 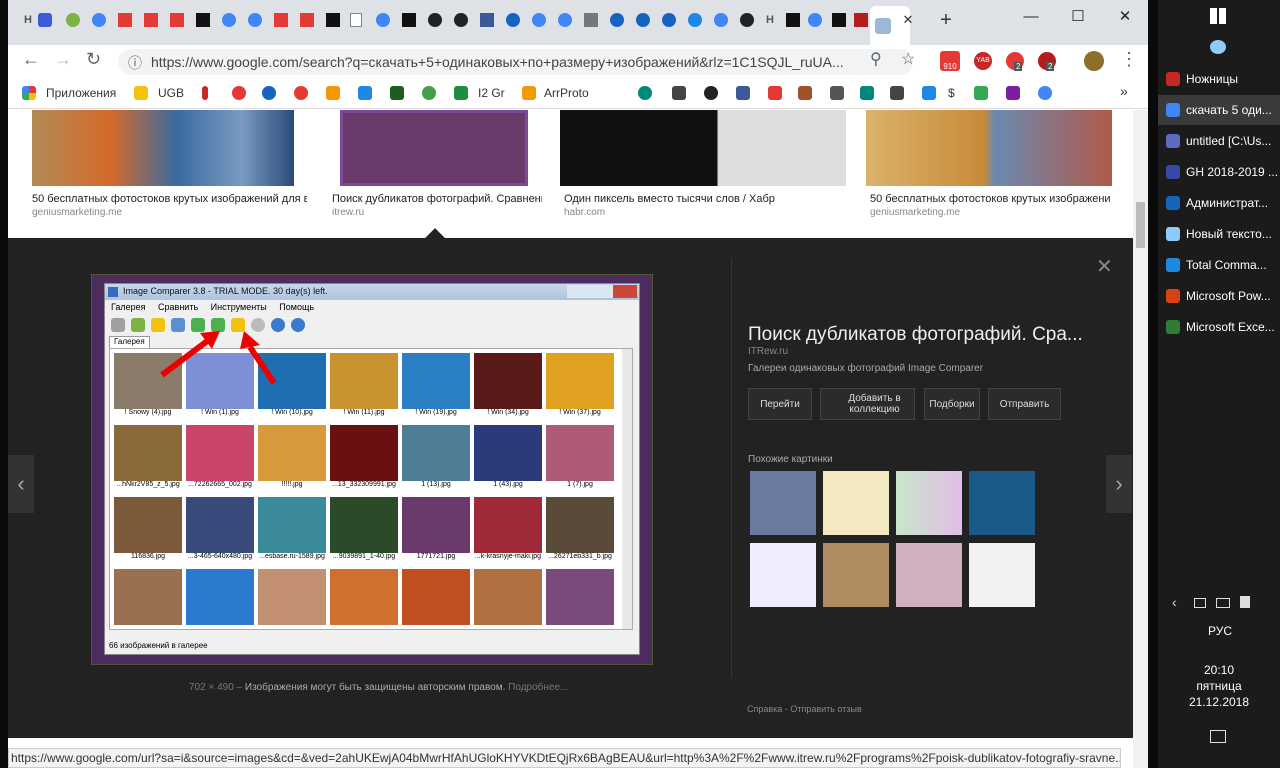 What do you see at coordinates (1140, 439) in the screenshot?
I see `page-scrollbar` at bounding box center [1140, 439].